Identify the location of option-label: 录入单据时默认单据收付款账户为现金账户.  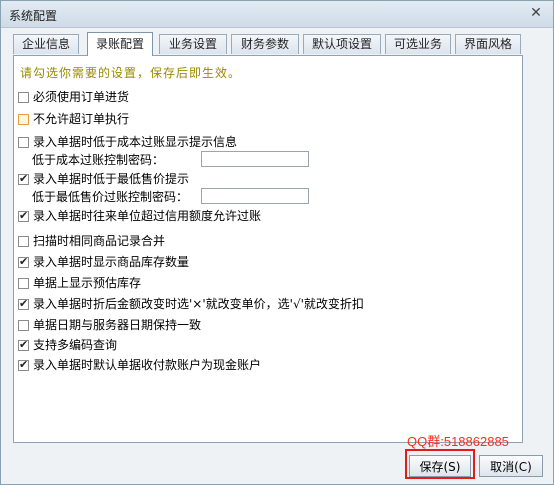
(147, 365).